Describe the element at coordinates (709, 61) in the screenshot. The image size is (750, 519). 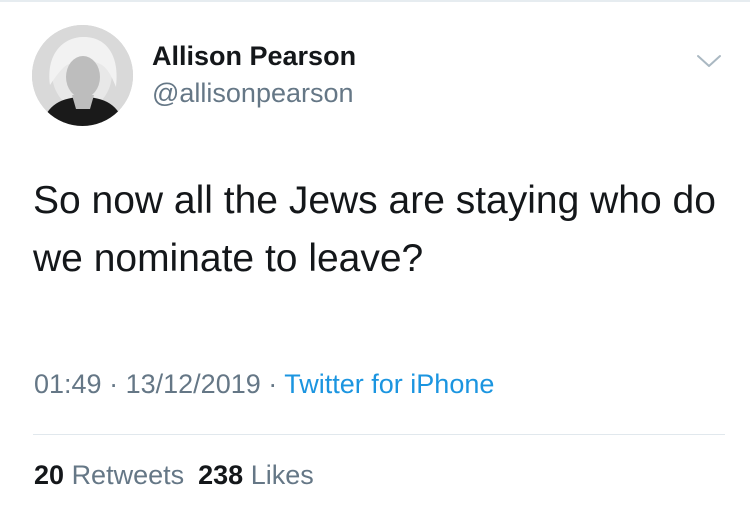
I see `chevron-down-icon` at that location.